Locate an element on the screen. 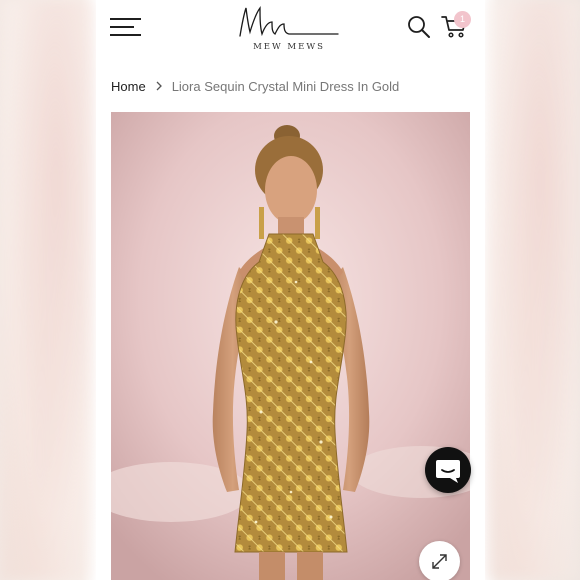 The width and height of the screenshot is (580, 580). search-icon is located at coordinates (419, 27).